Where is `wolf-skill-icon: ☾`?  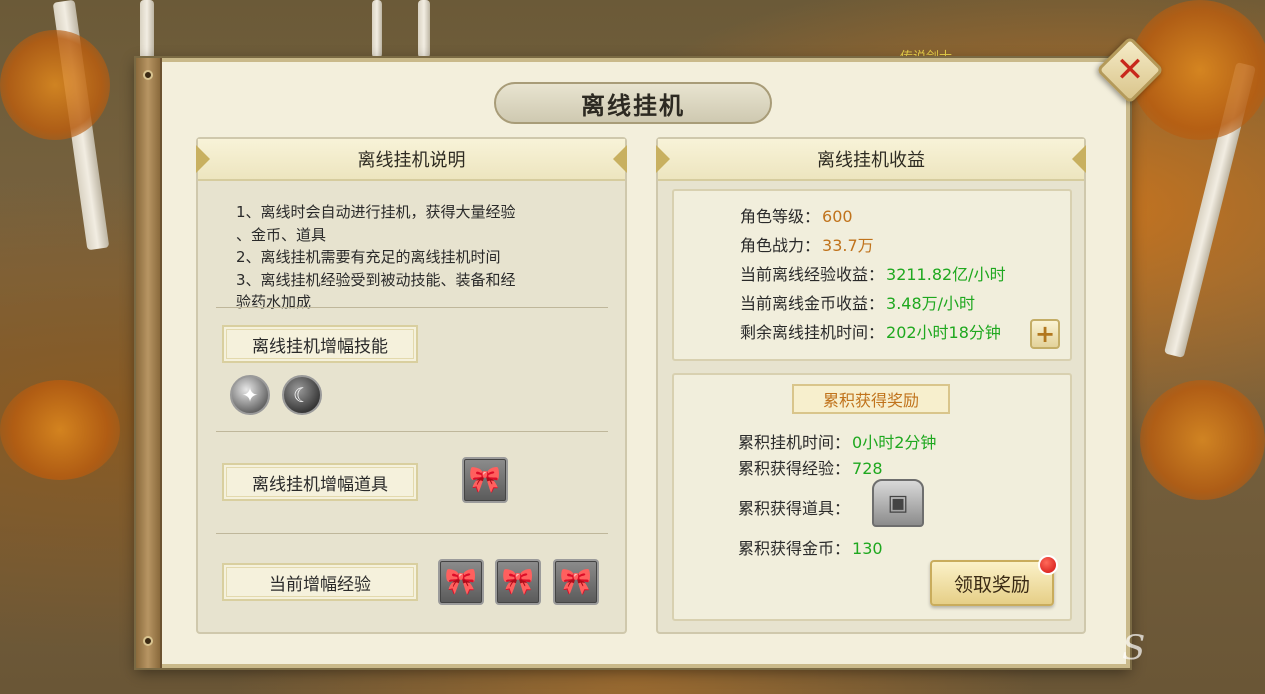
wolf-skill-icon: ☾ is located at coordinates (302, 395).